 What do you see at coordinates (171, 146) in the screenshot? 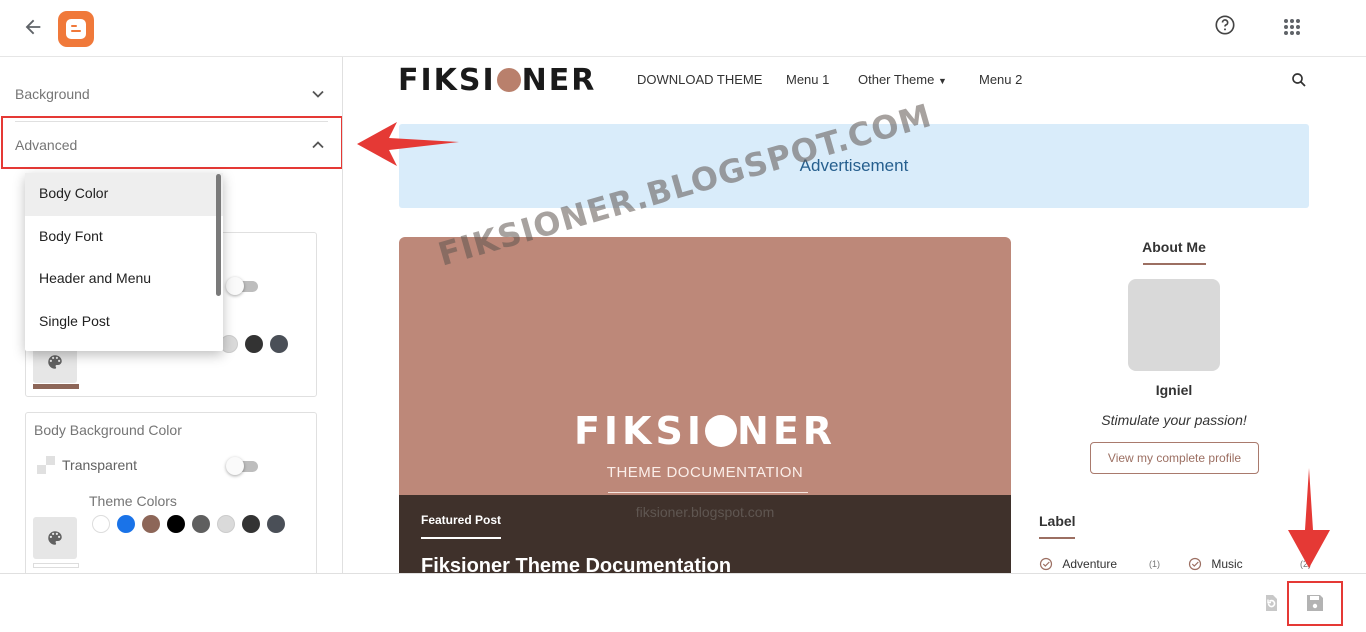
I see `section-advanced: Advanced` at bounding box center [171, 146].